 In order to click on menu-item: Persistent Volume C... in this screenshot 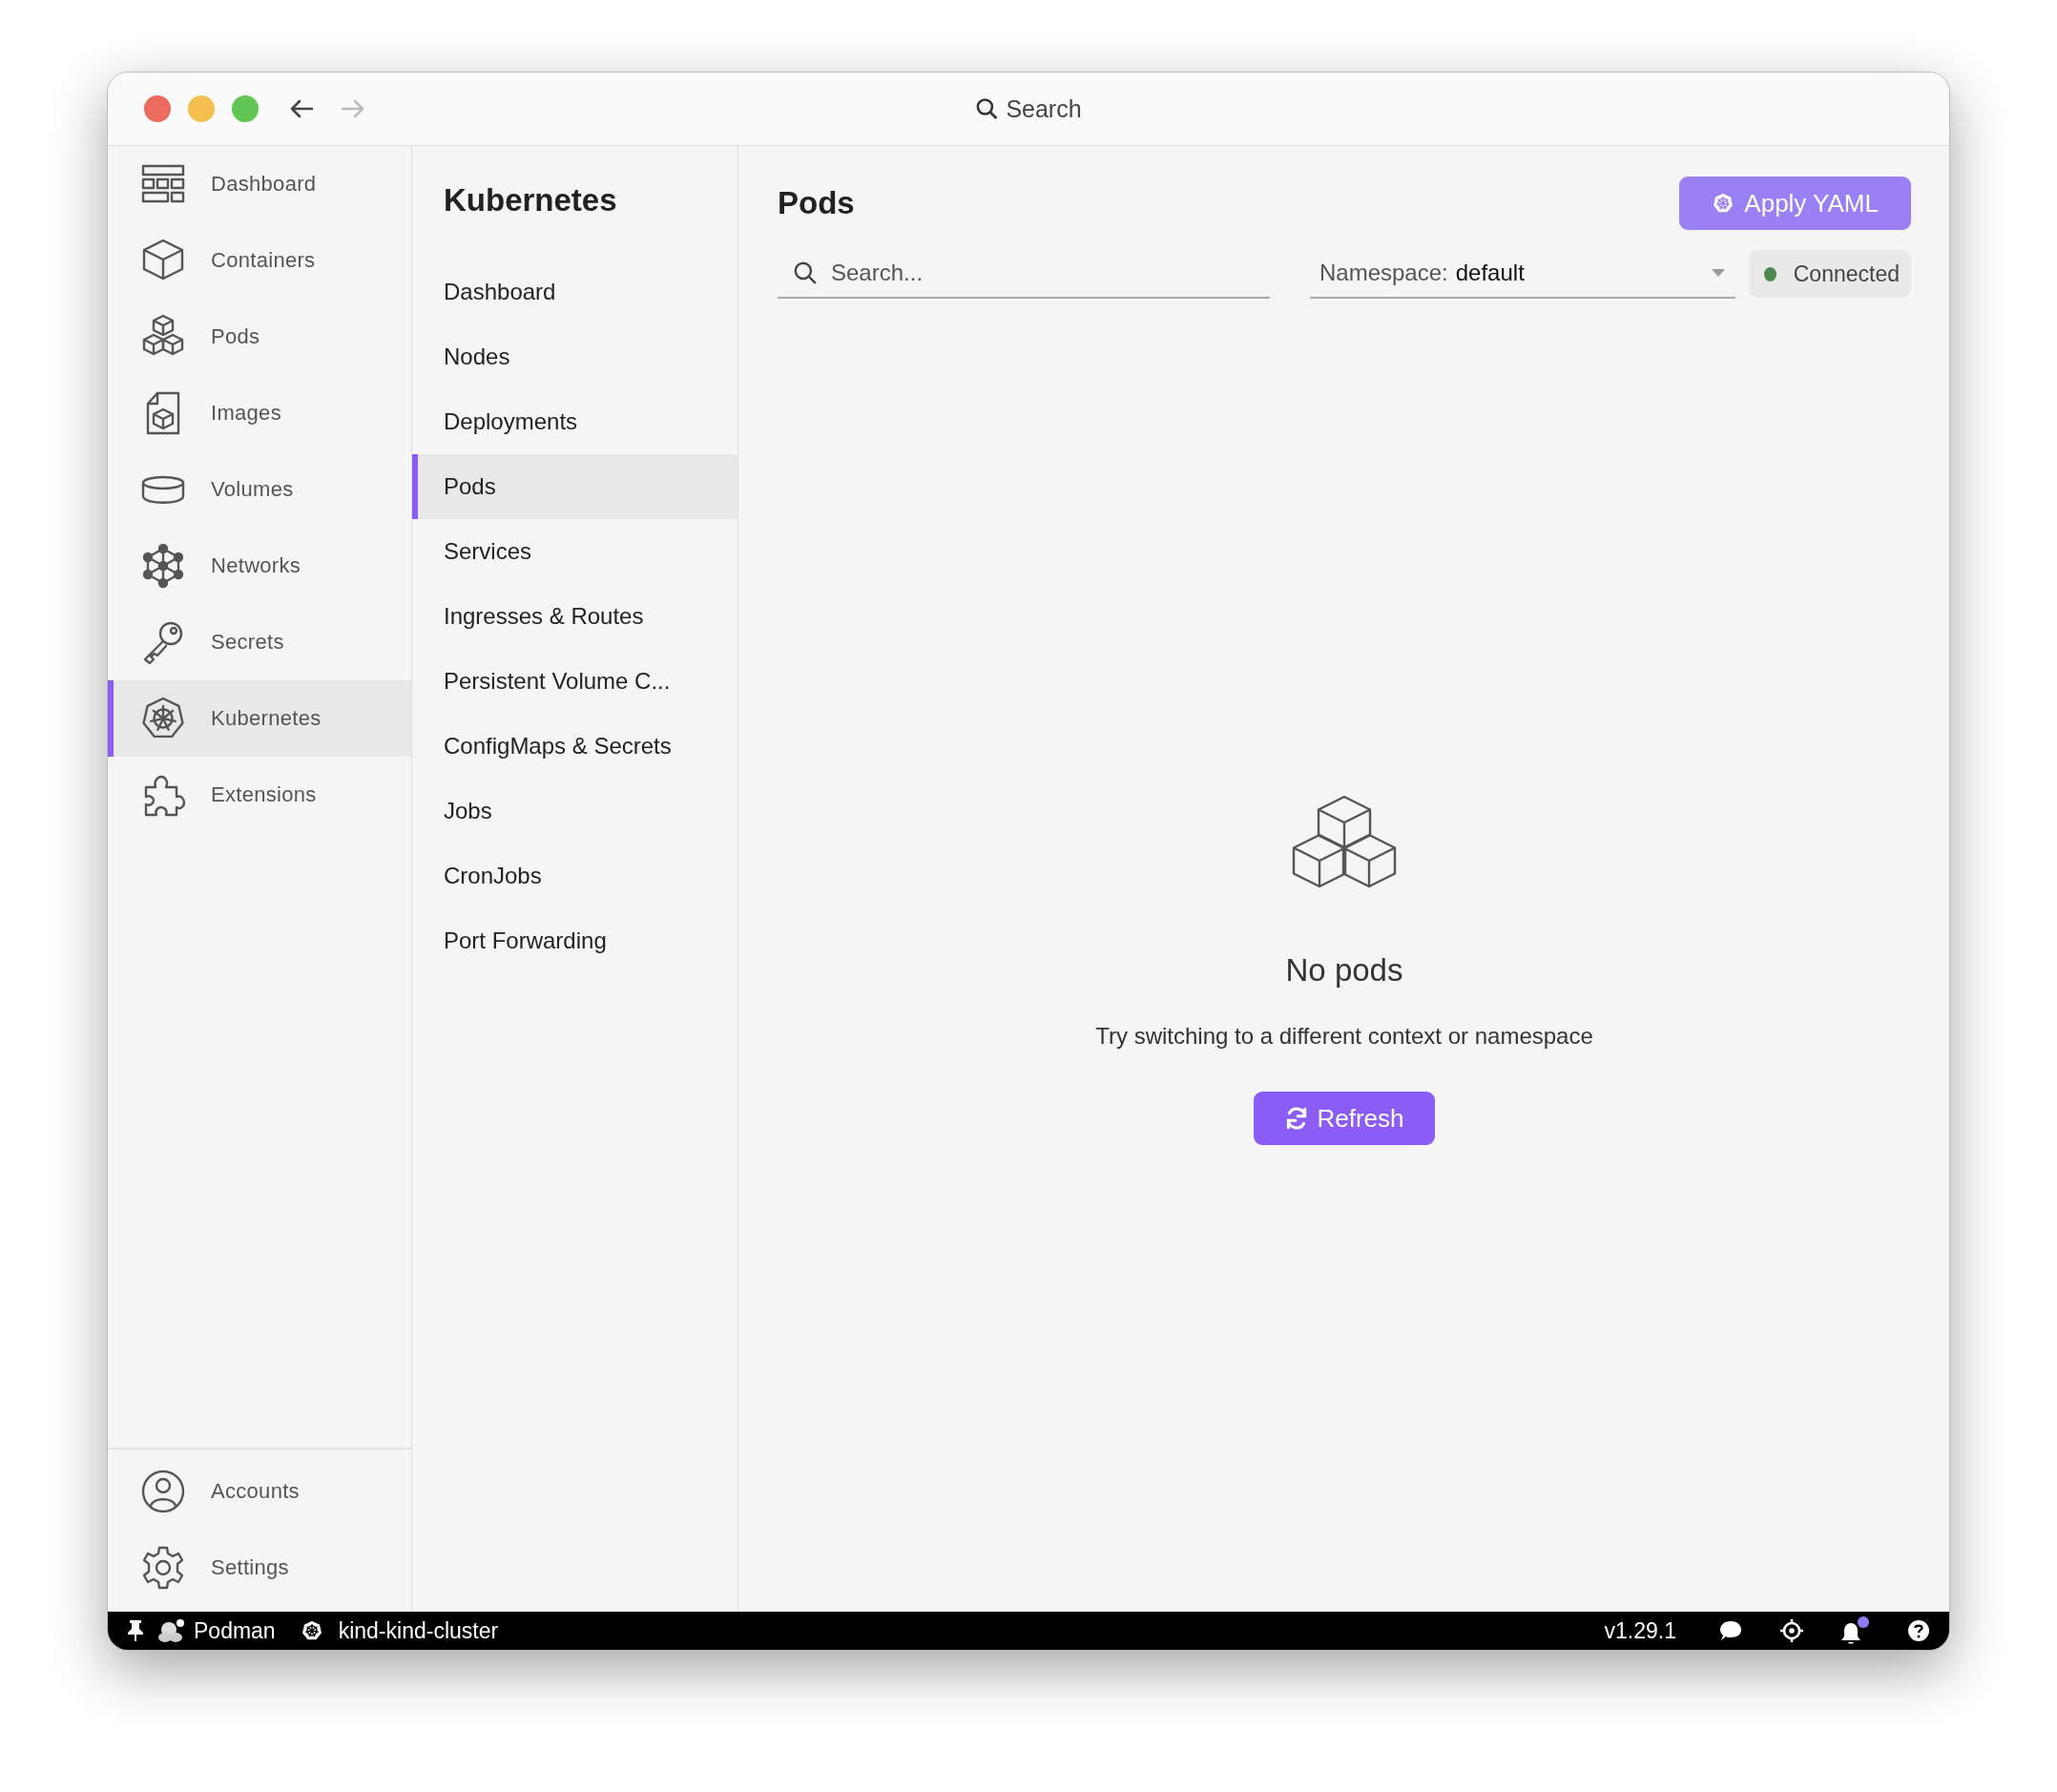, I will do `click(575, 681)`.